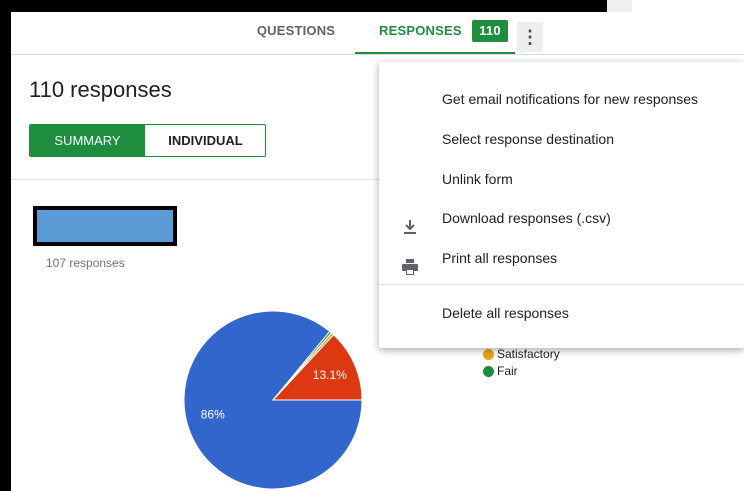  What do you see at coordinates (330, 375) in the screenshot?
I see `pie-label: 13.1%` at bounding box center [330, 375].